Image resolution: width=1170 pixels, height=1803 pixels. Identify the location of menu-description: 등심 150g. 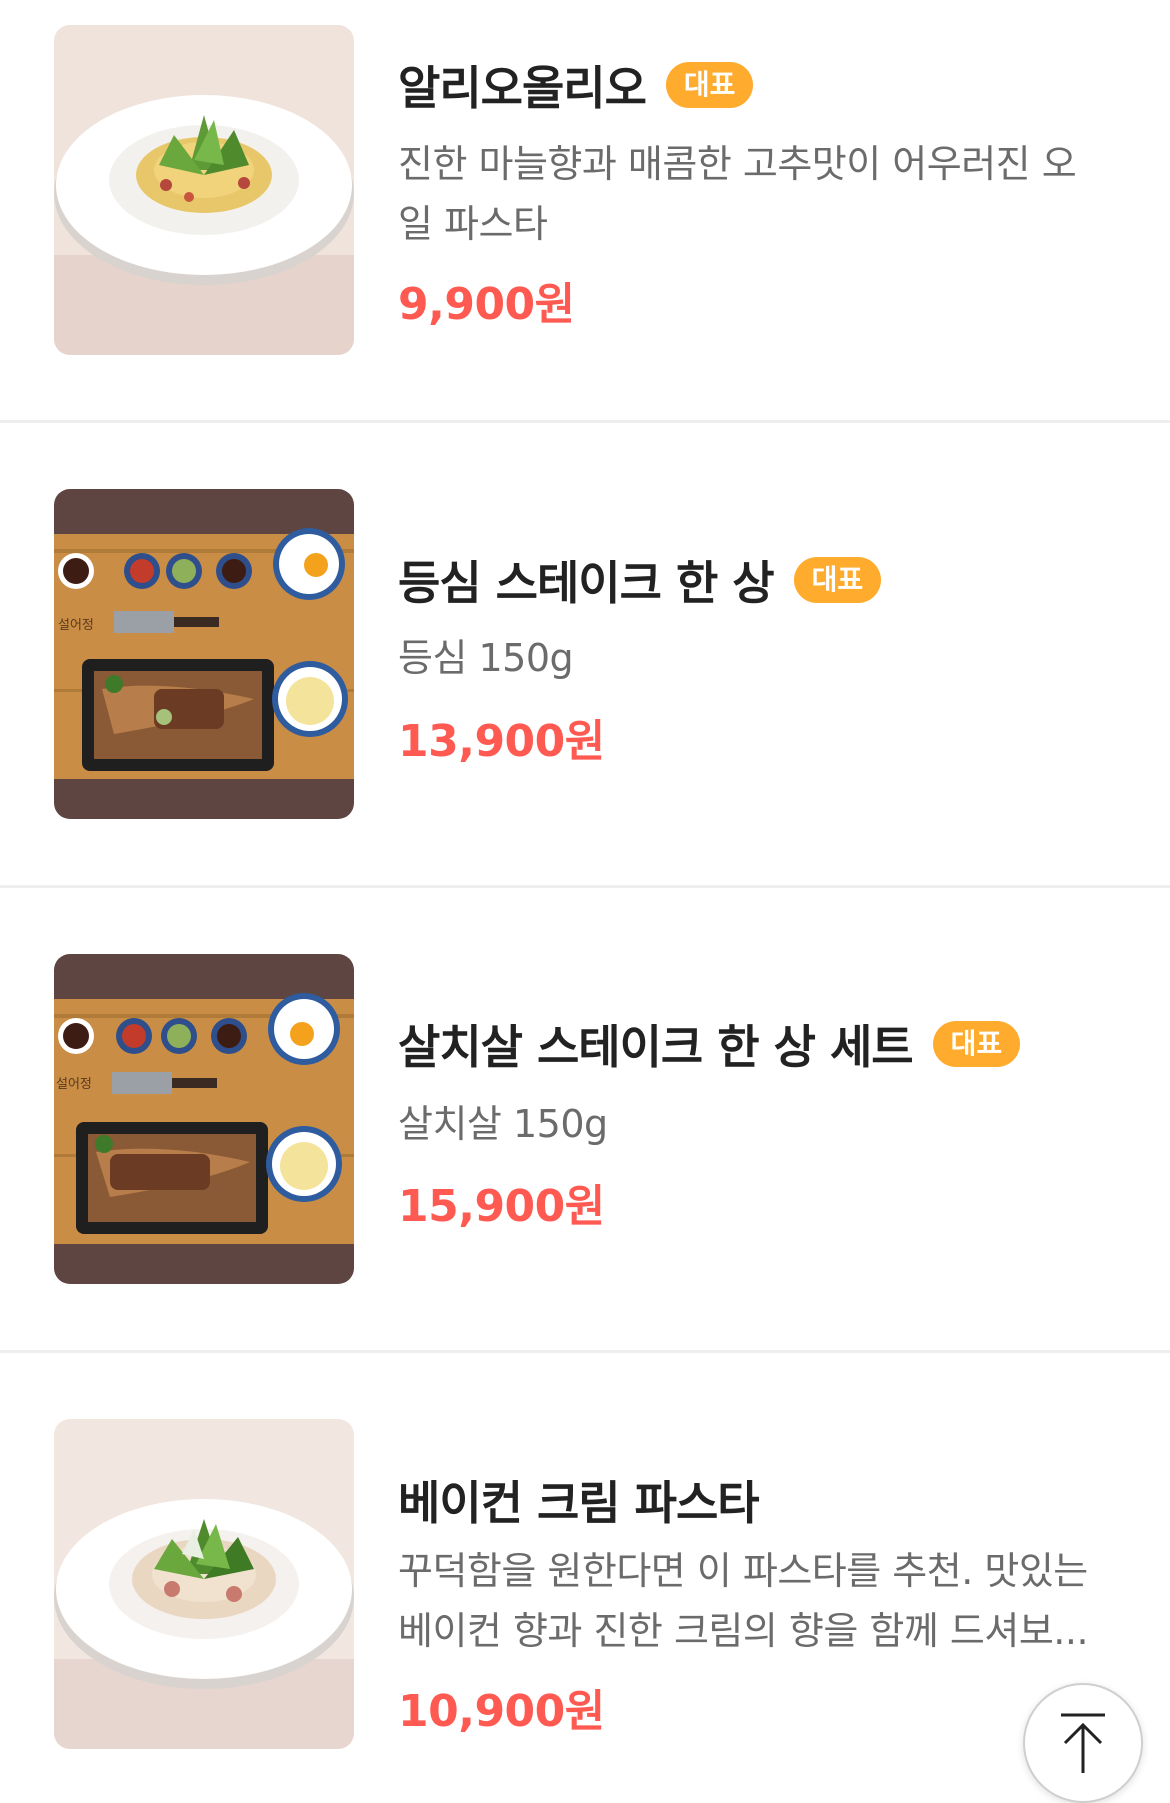
(486, 658).